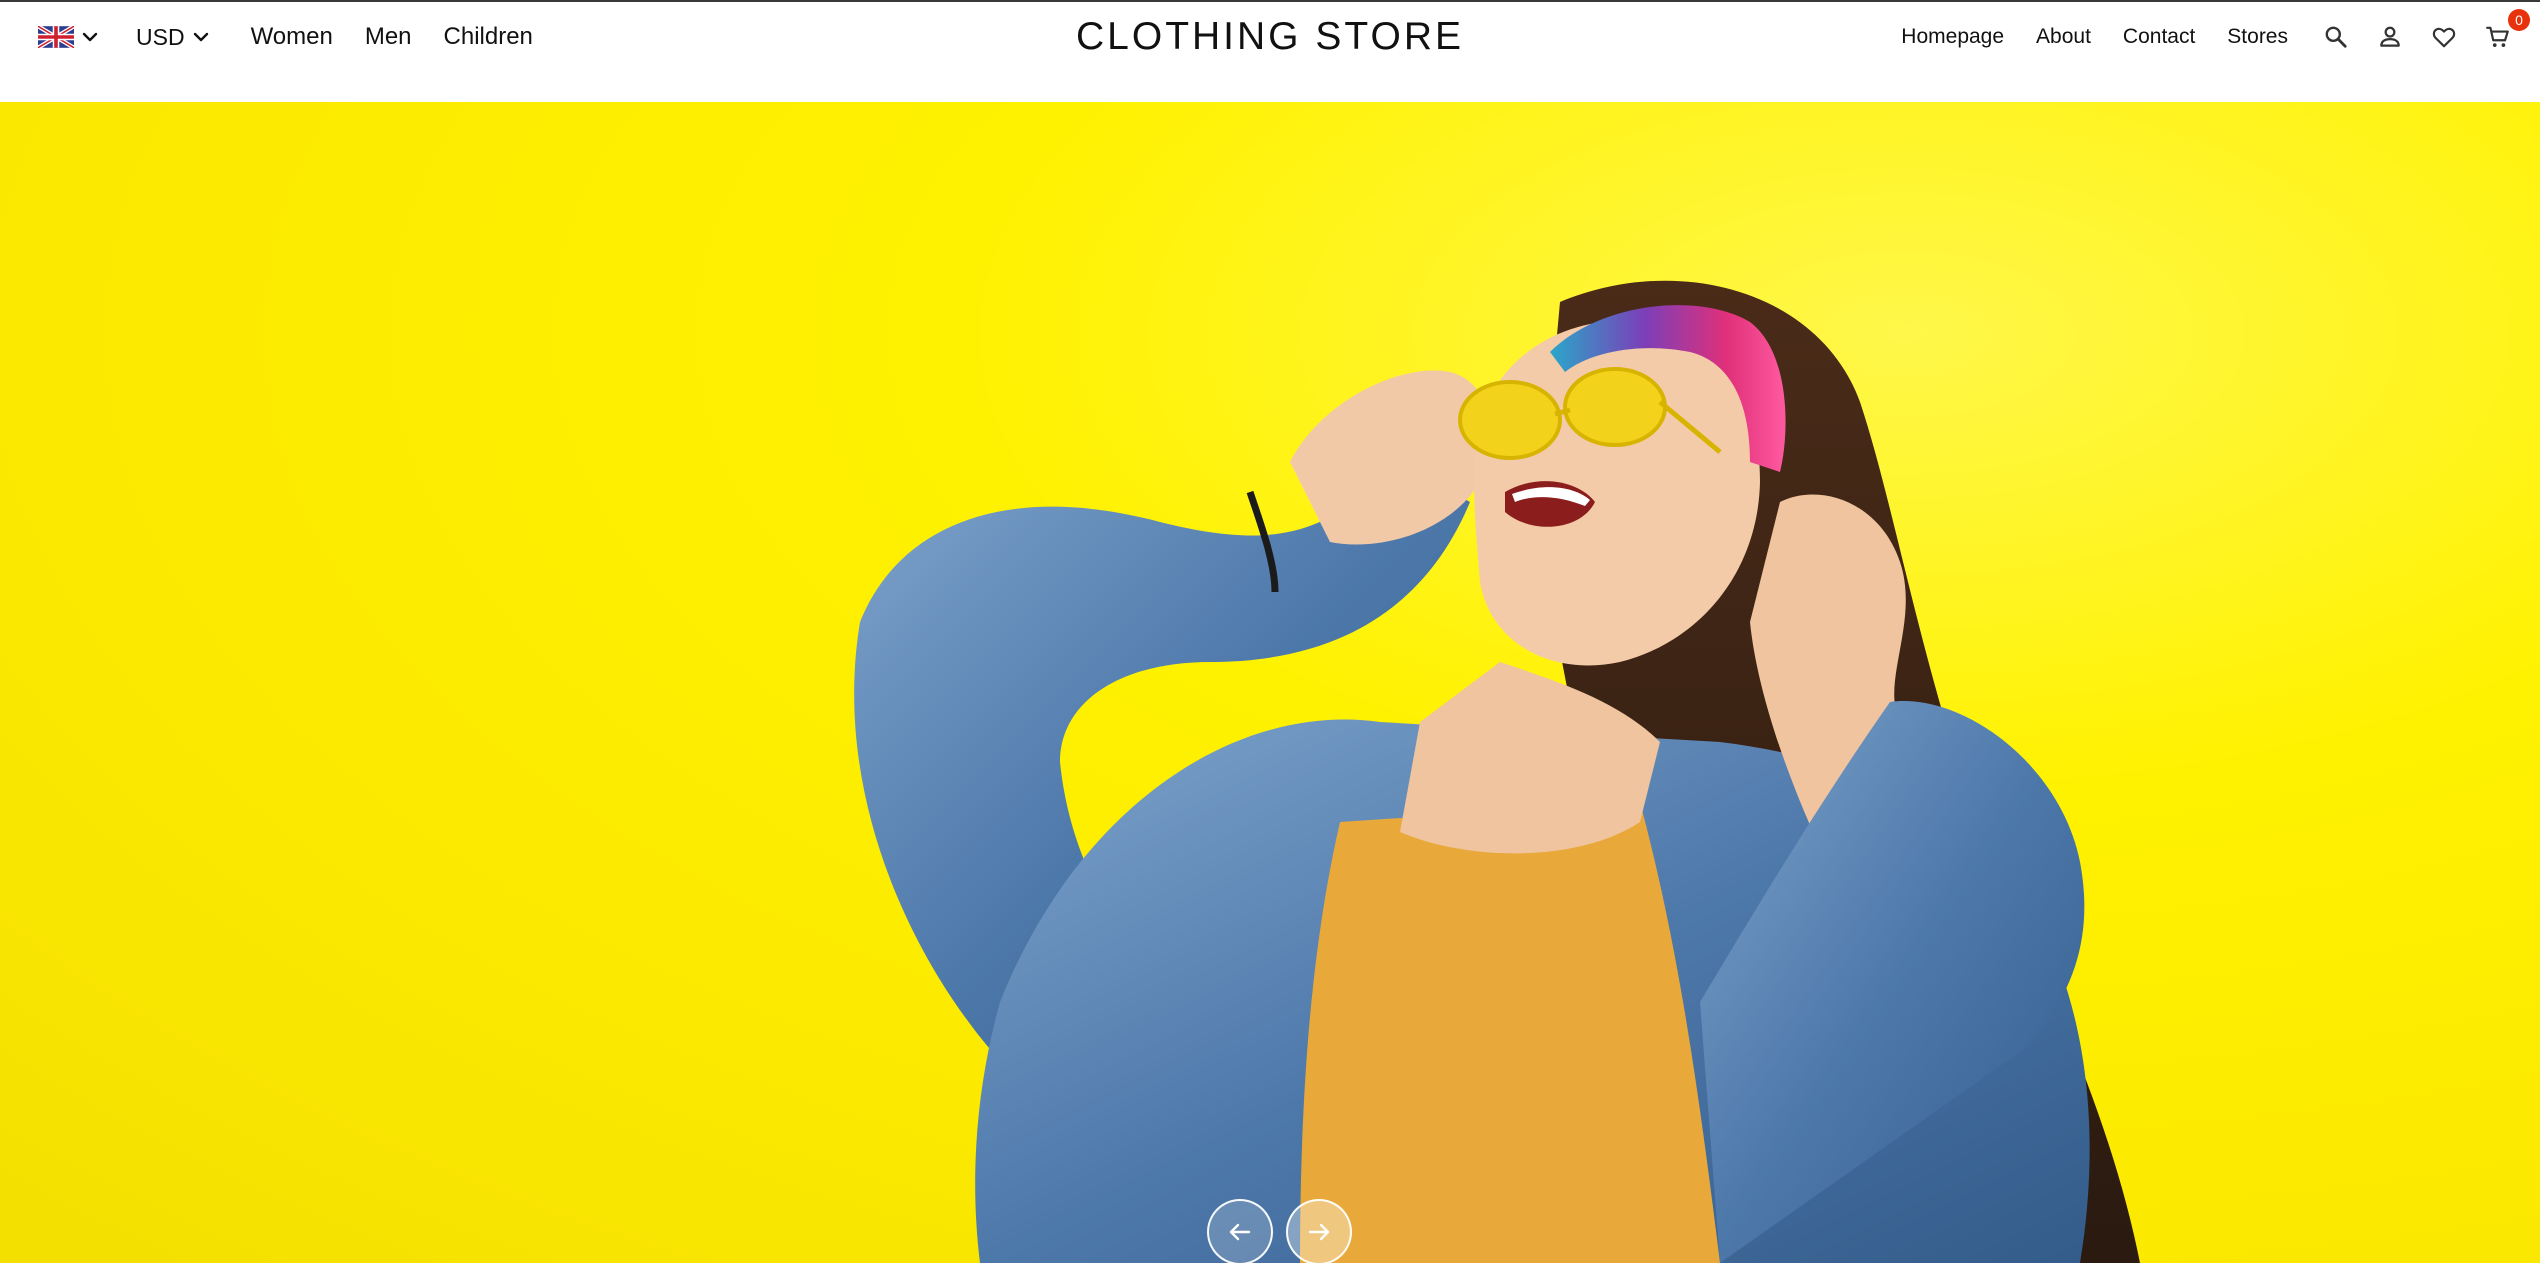 The height and width of the screenshot is (1263, 2540). I want to click on account-button, so click(2390, 37).